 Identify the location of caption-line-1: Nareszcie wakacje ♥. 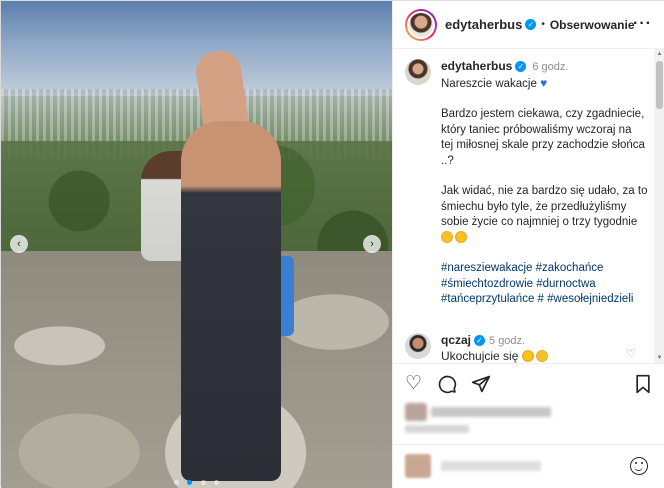
(548, 84).